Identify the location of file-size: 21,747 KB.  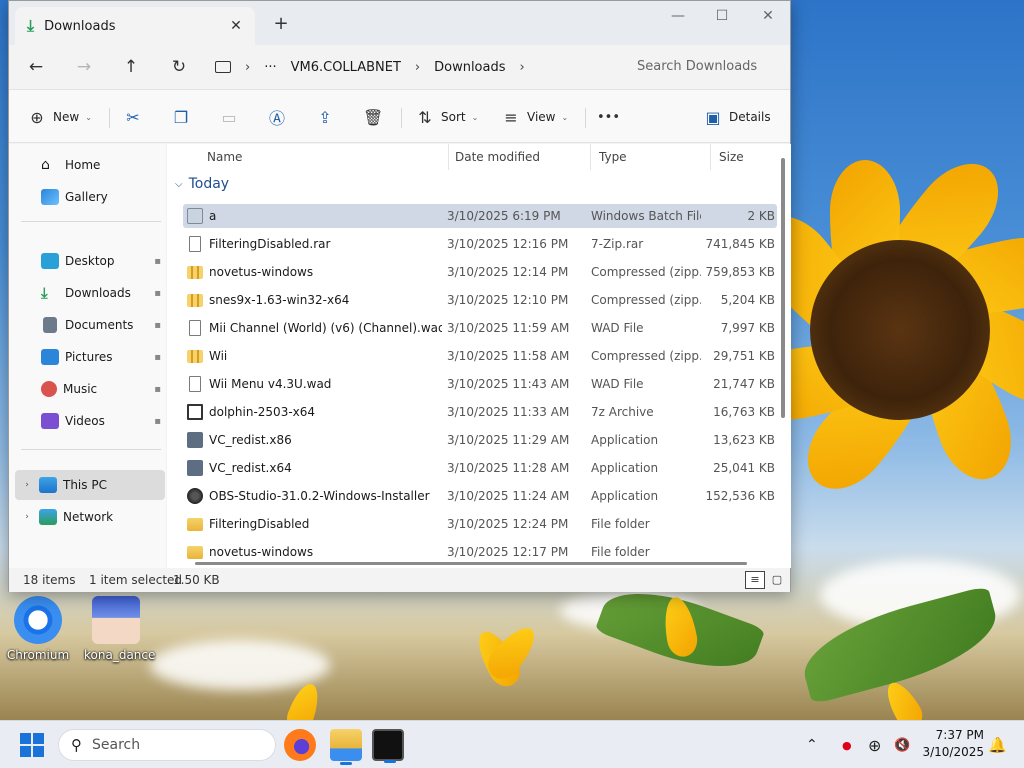
(744, 384).